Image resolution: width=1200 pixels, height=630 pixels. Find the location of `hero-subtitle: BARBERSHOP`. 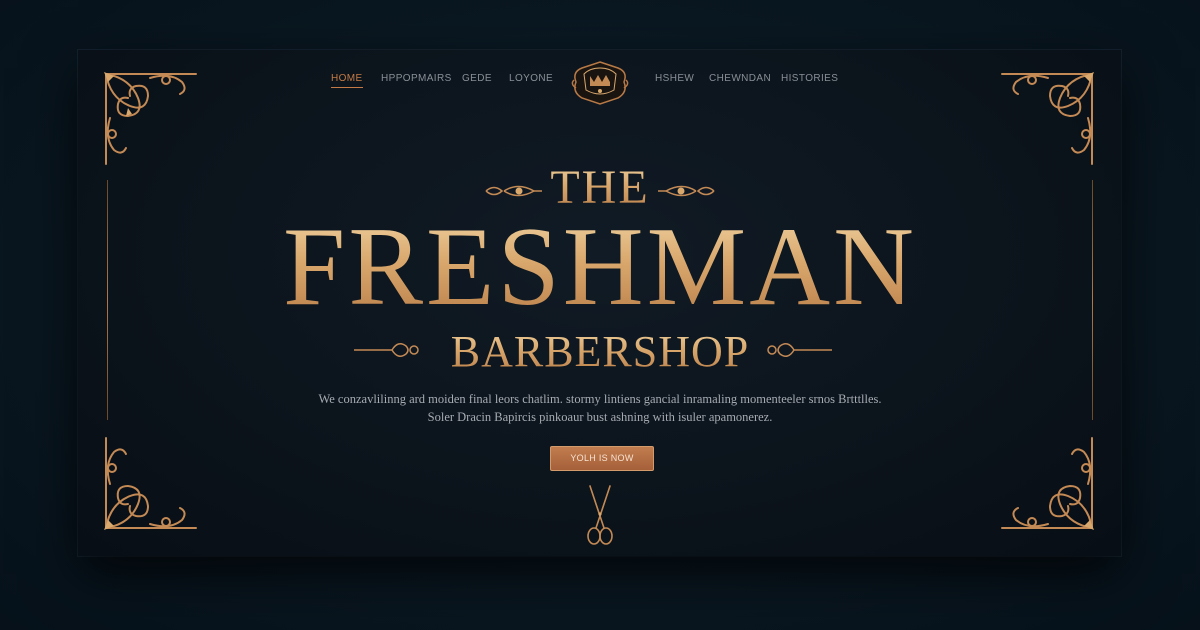

hero-subtitle: BARBERSHOP is located at coordinates (600, 351).